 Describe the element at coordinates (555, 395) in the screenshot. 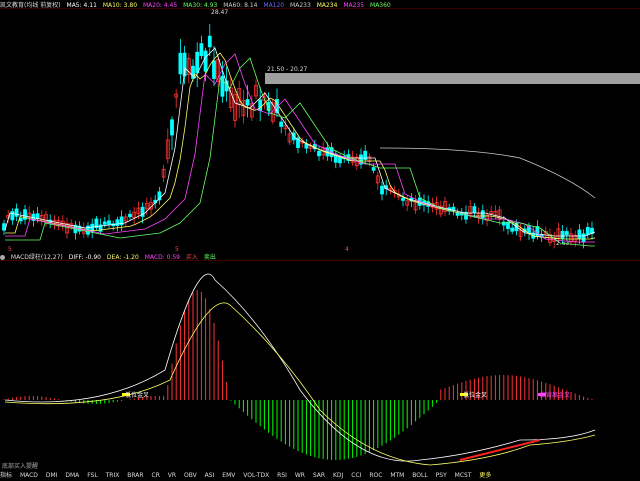

I see `cross3-label: 底背离金叉` at that location.